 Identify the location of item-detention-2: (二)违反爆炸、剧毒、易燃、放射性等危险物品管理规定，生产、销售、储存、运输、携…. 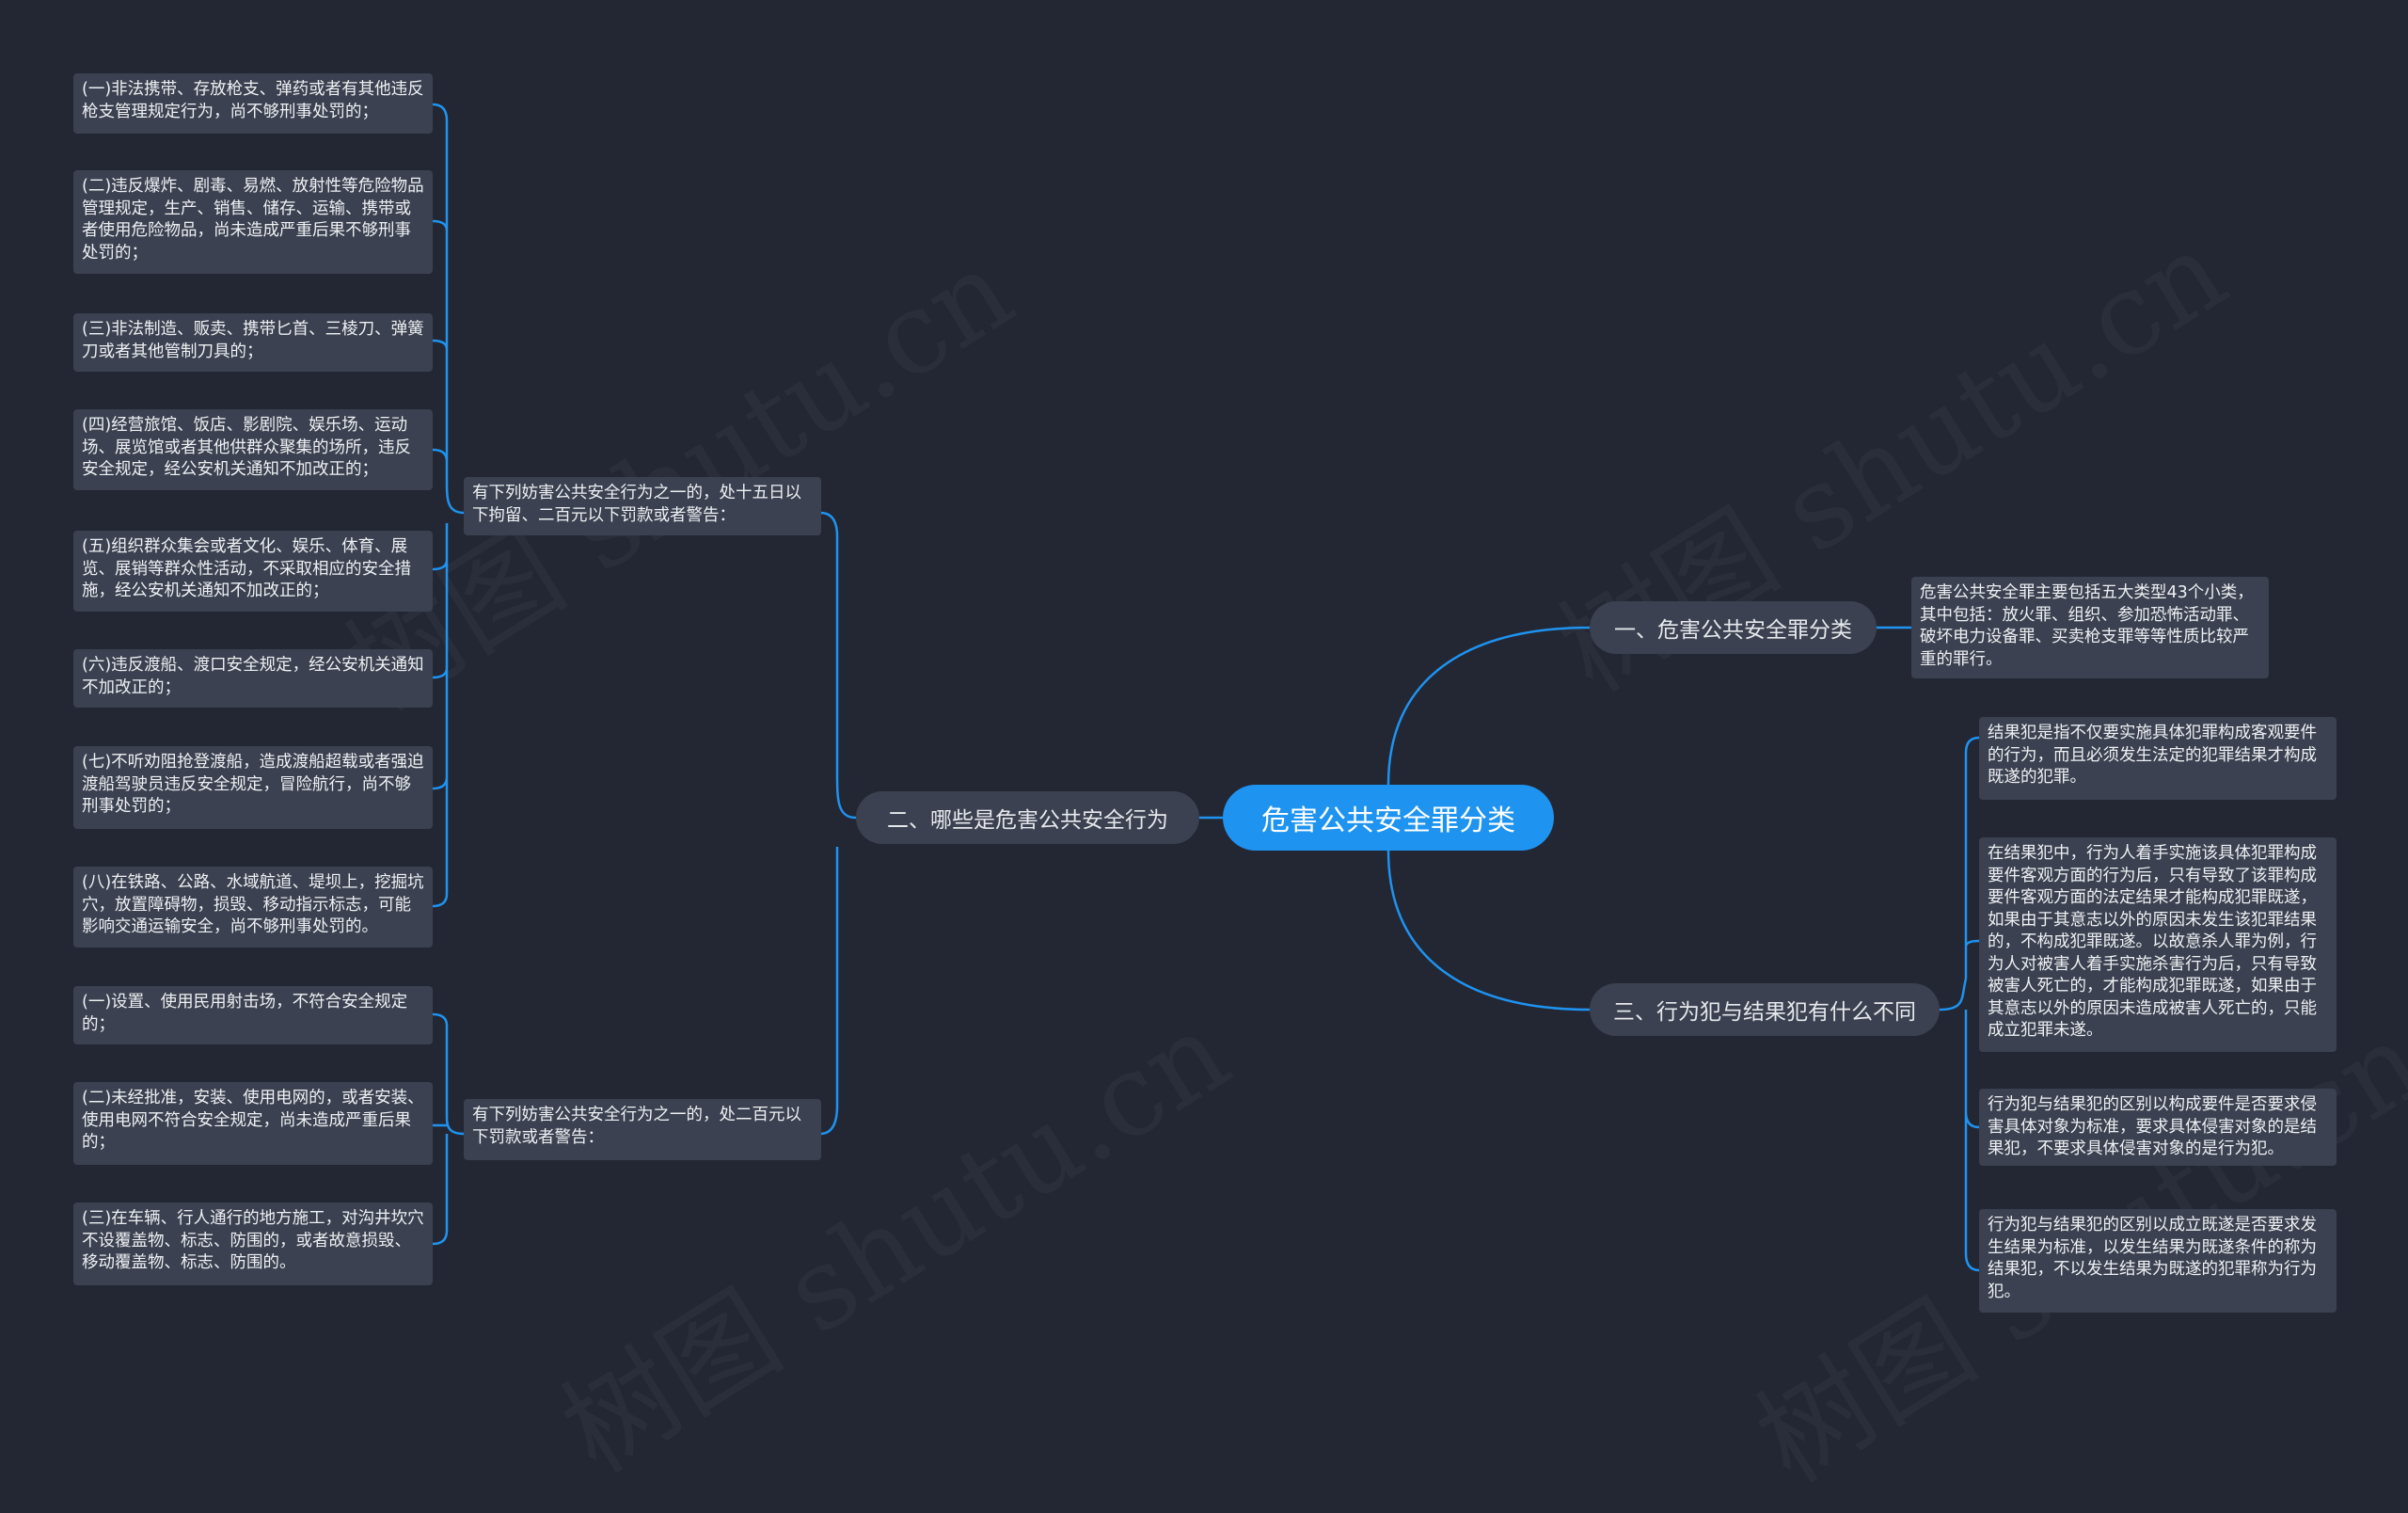
(253, 222).